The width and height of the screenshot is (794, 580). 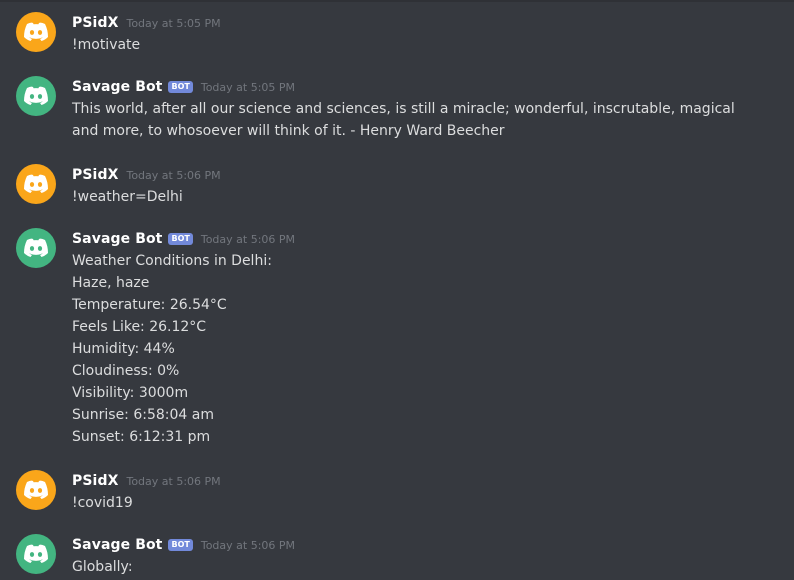 I want to click on message-text: !weather=Delhi, so click(x=127, y=197).